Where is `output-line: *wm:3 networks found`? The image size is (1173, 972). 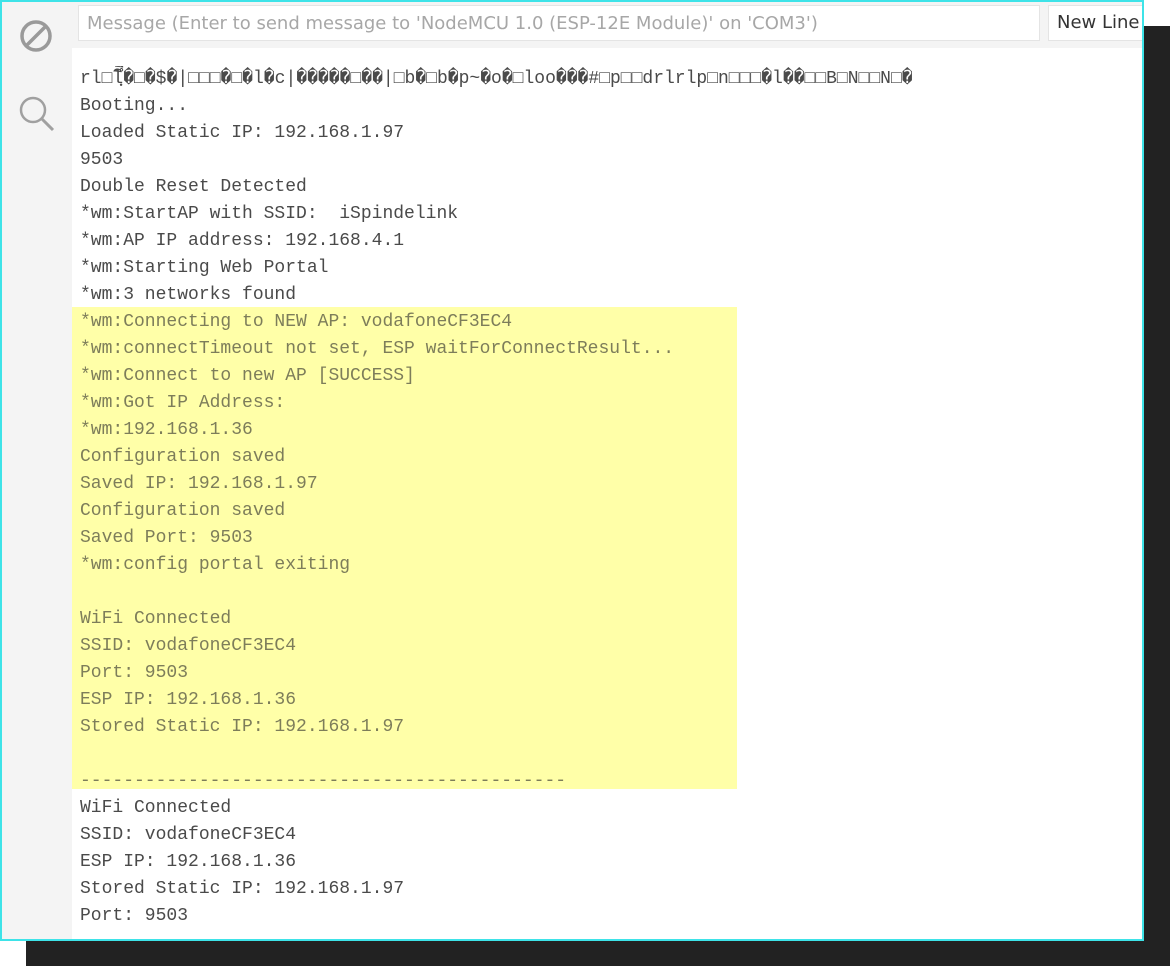
output-line: *wm:3 networks found is located at coordinates (188, 295).